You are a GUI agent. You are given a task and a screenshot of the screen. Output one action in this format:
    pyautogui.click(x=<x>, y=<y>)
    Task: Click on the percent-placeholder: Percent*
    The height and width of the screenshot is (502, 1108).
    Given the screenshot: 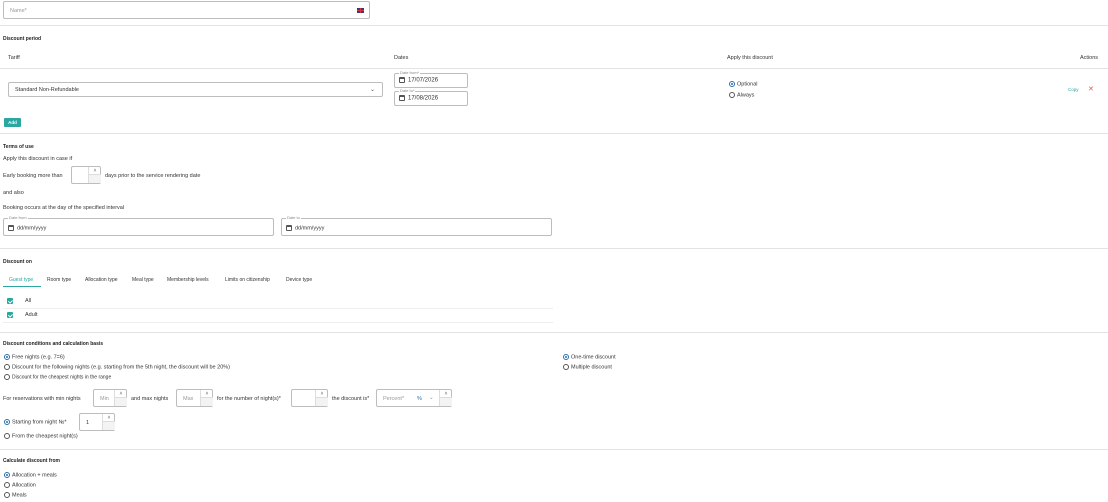 What is the action you would take?
    pyautogui.click(x=394, y=399)
    